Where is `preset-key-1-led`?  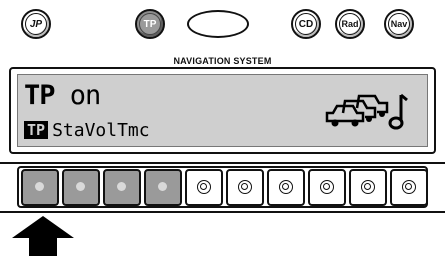
preset-key-1-led is located at coordinates (39, 186).